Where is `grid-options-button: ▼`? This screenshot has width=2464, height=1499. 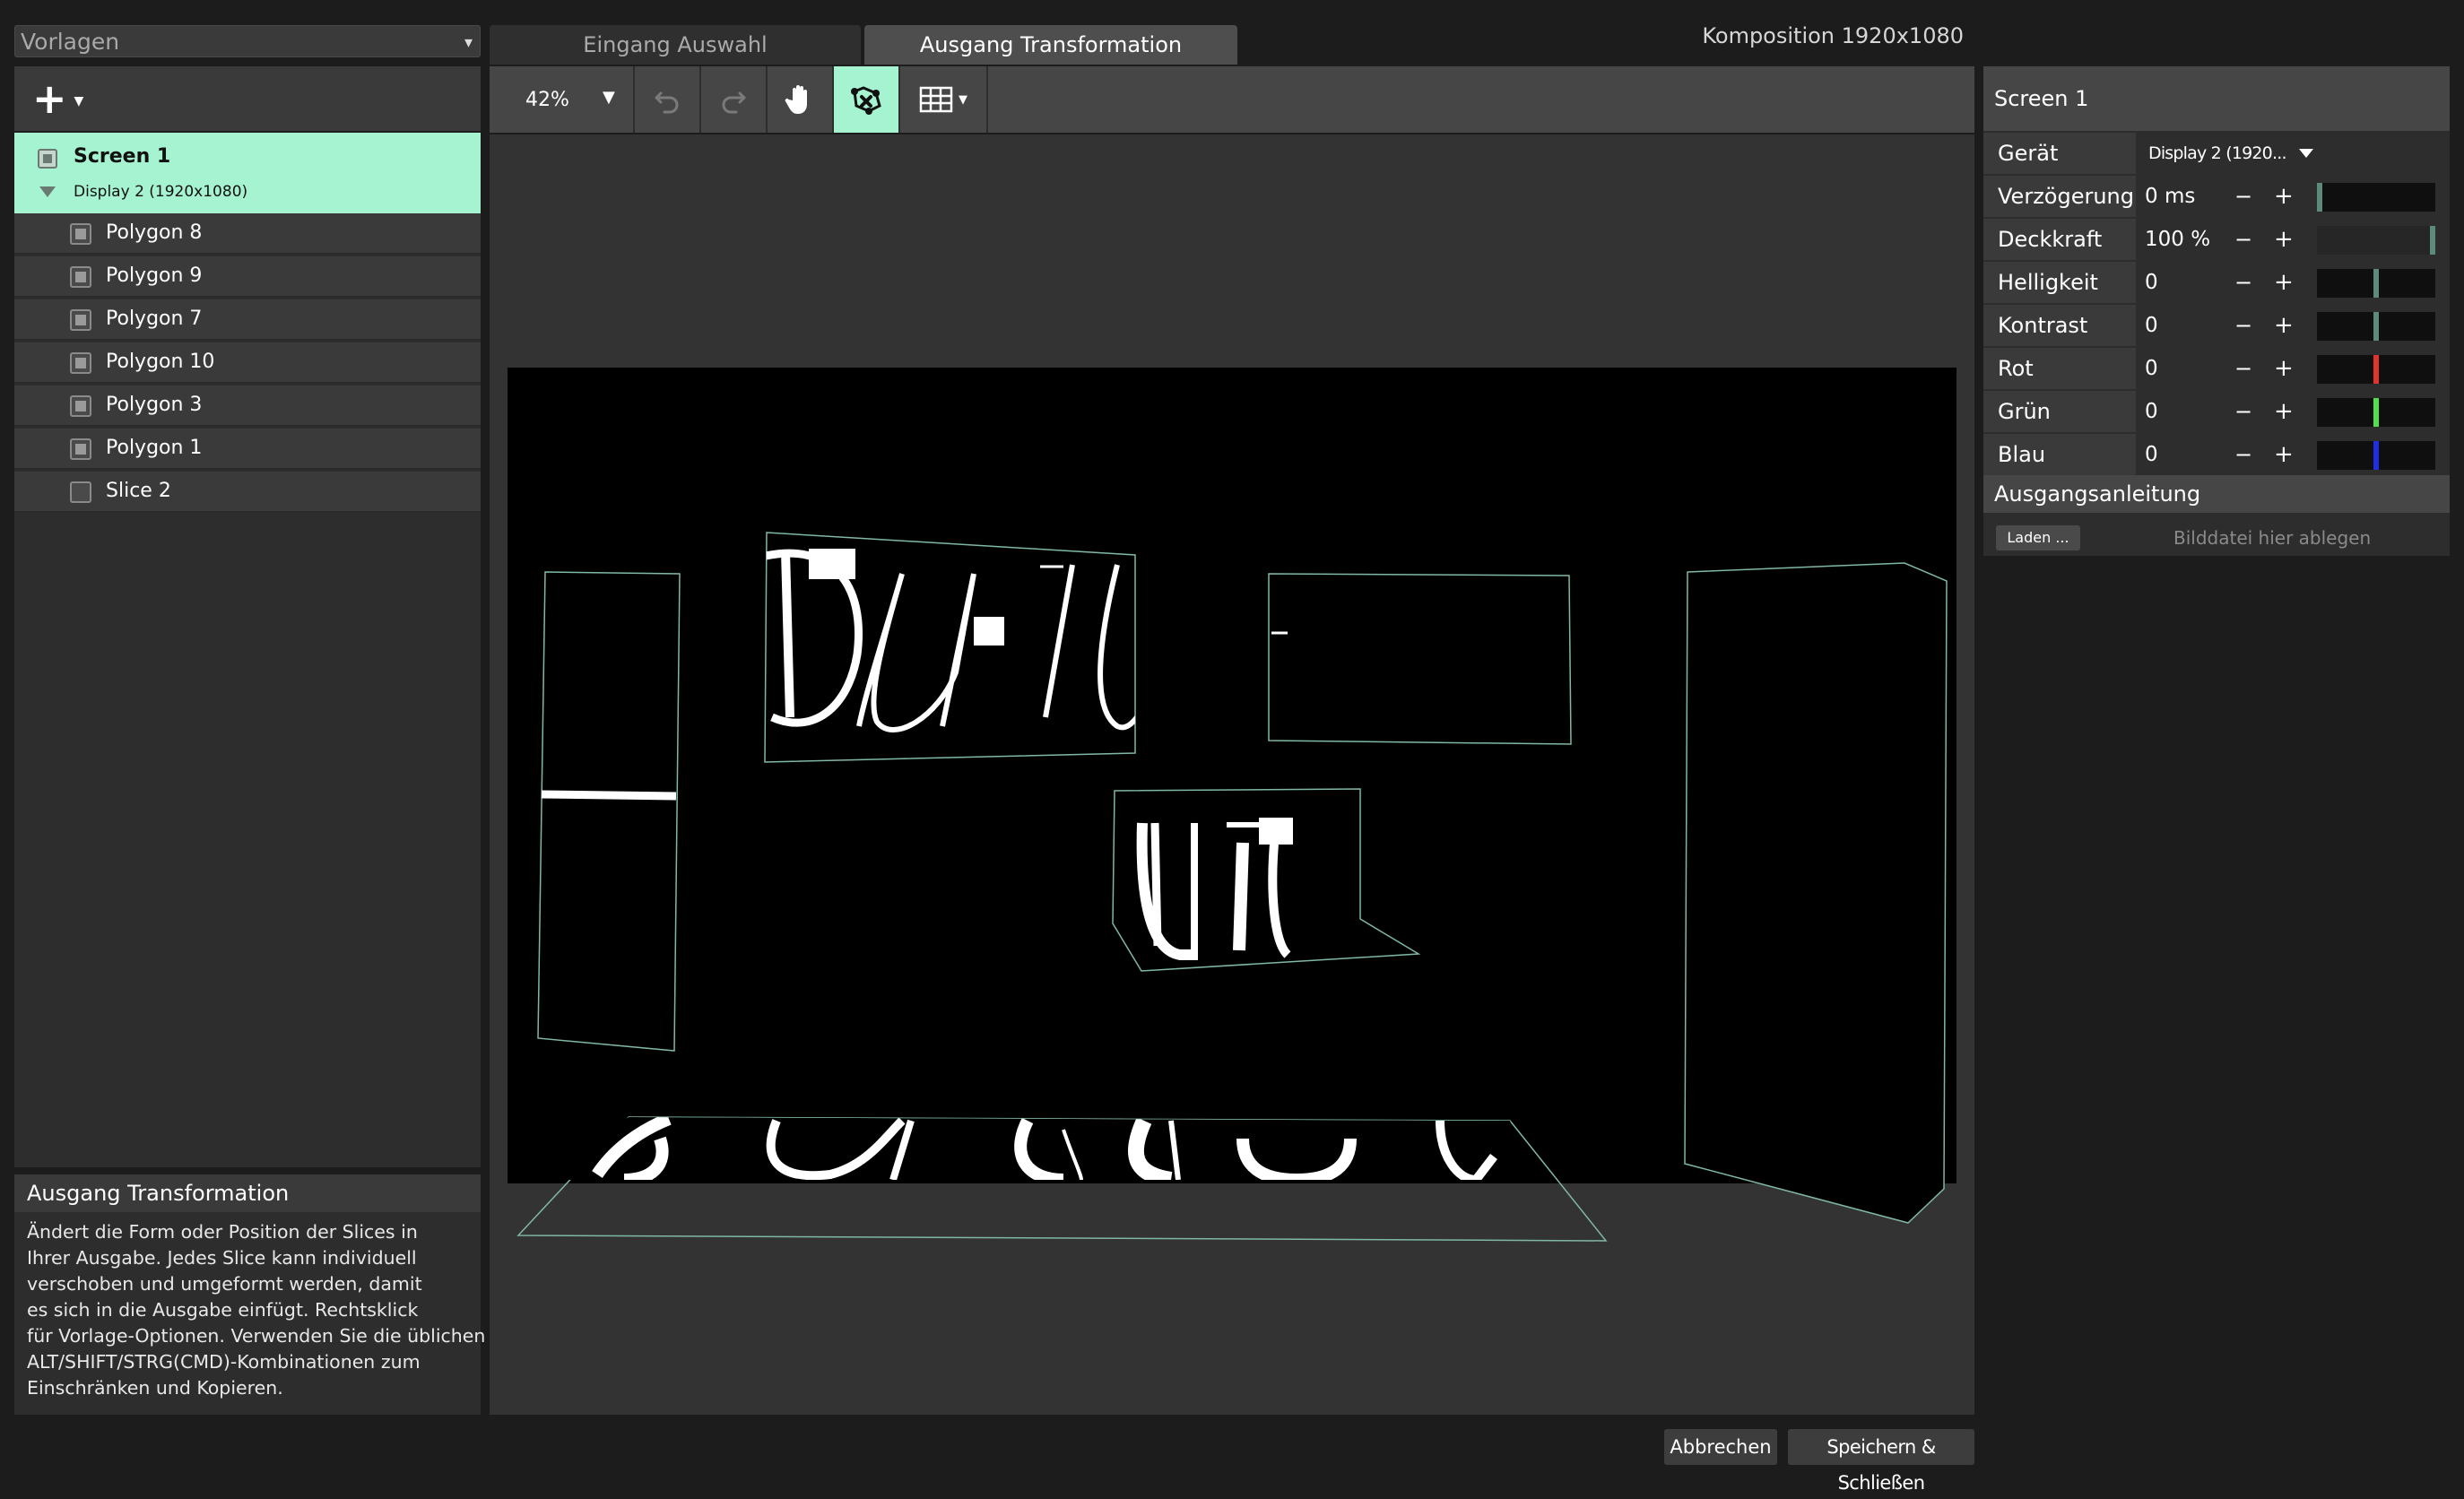 grid-options-button: ▼ is located at coordinates (943, 99).